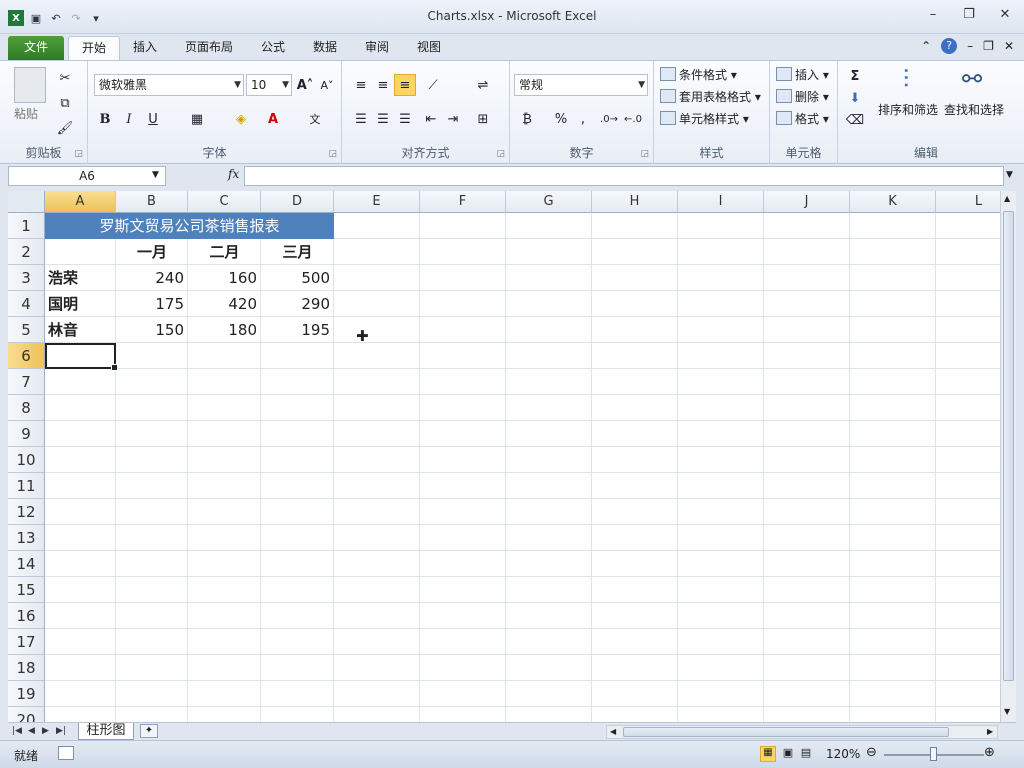 The height and width of the screenshot is (768, 1024). Describe the element at coordinates (549, 202) in the screenshot. I see `column-header-g: G` at that location.